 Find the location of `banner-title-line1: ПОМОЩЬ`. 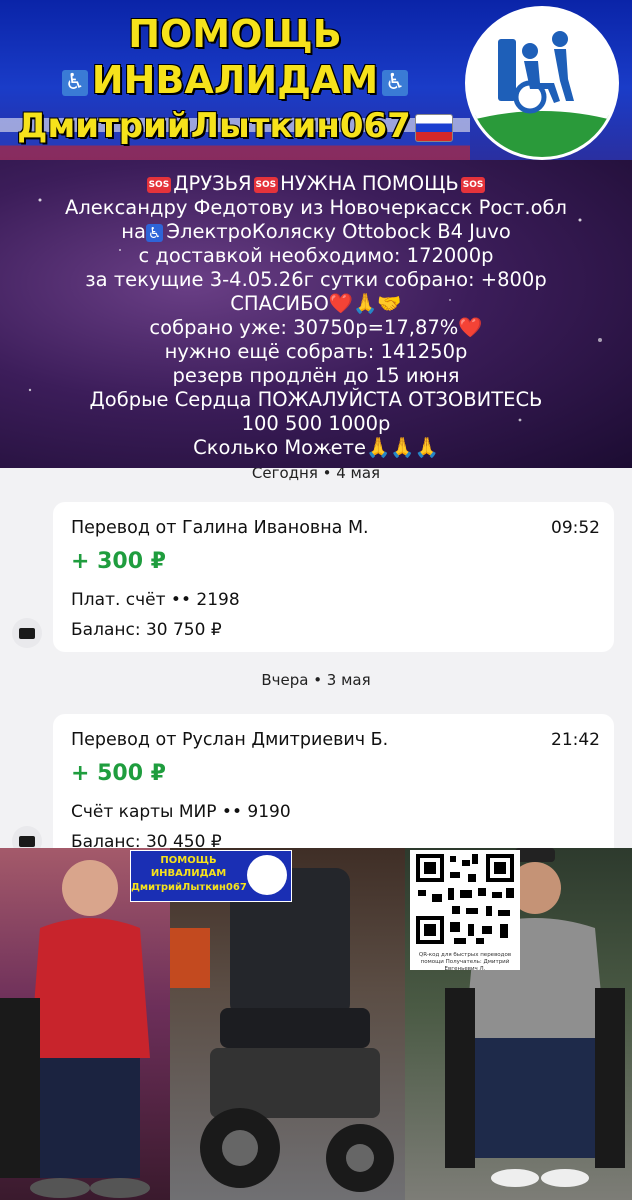

banner-title-line1: ПОМОЩЬ is located at coordinates (235, 34).